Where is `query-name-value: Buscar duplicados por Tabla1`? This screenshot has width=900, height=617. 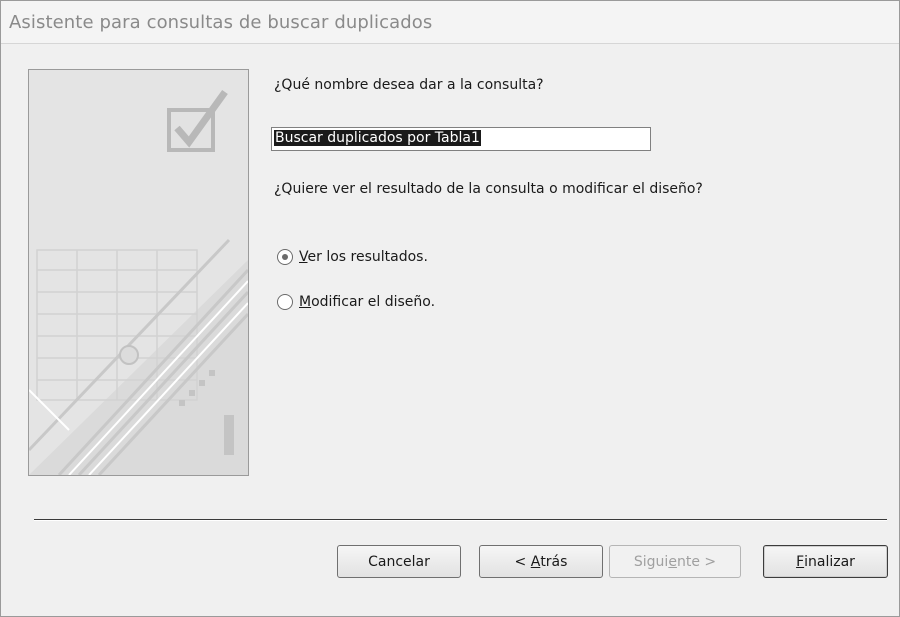
query-name-value: Buscar duplicados por Tabla1 is located at coordinates (377, 138).